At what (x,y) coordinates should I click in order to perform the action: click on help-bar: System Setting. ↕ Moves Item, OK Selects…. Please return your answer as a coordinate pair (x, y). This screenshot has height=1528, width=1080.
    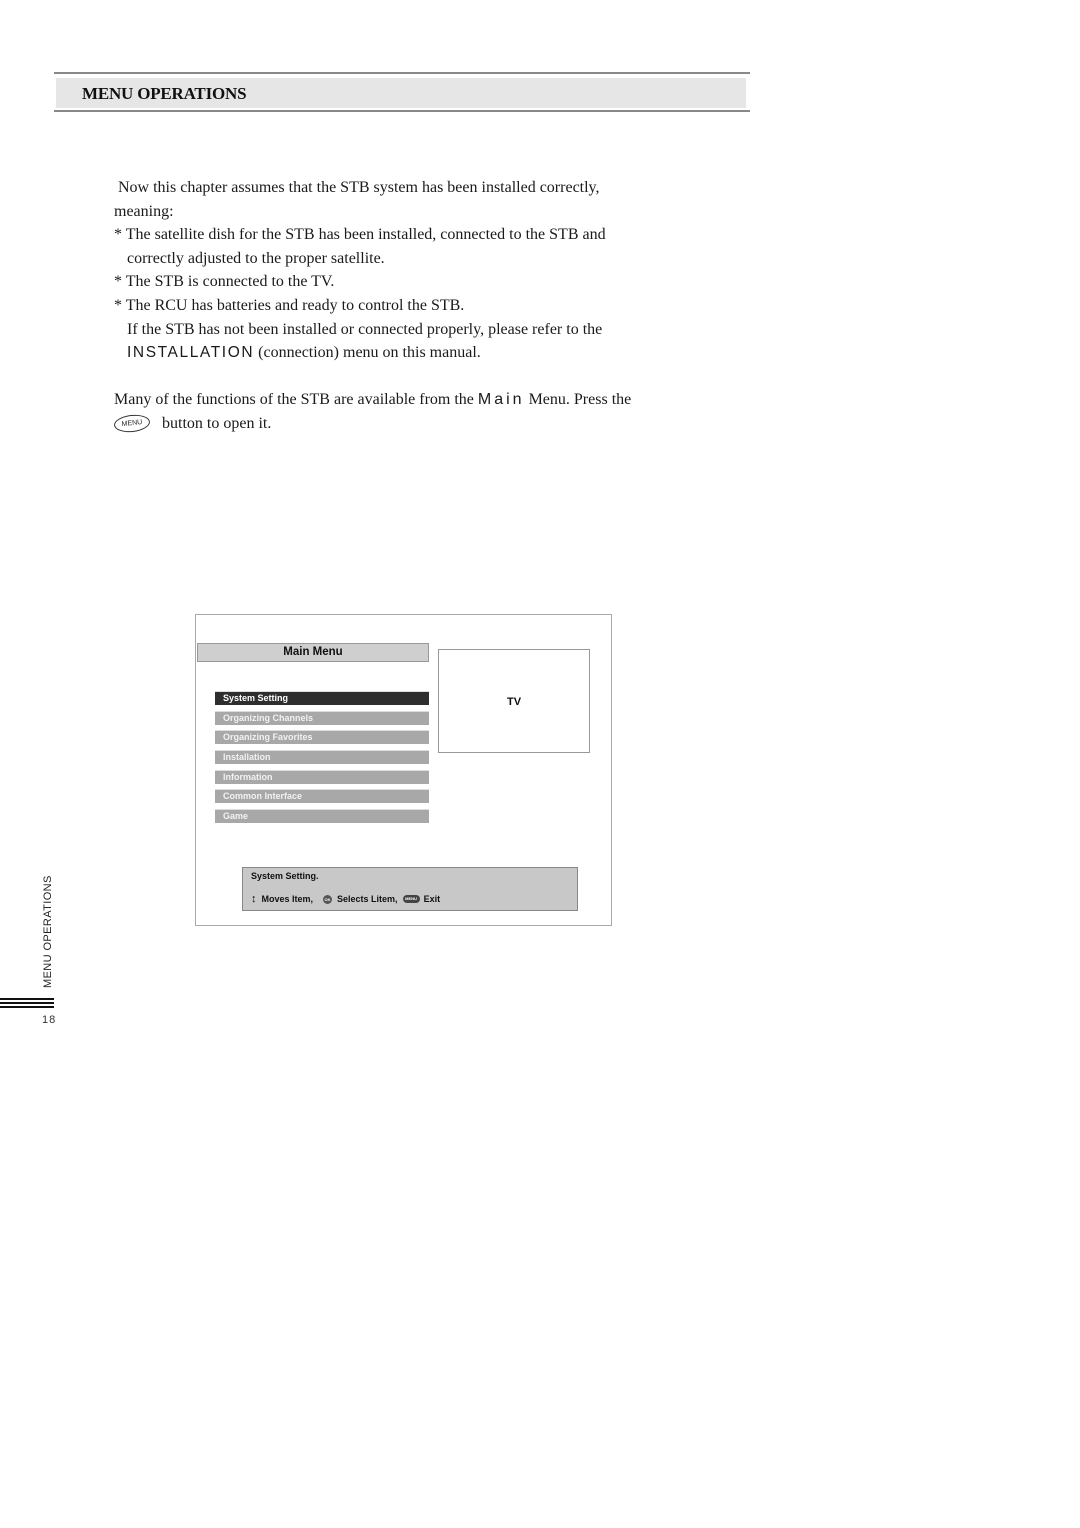
    Looking at the image, I should click on (410, 889).